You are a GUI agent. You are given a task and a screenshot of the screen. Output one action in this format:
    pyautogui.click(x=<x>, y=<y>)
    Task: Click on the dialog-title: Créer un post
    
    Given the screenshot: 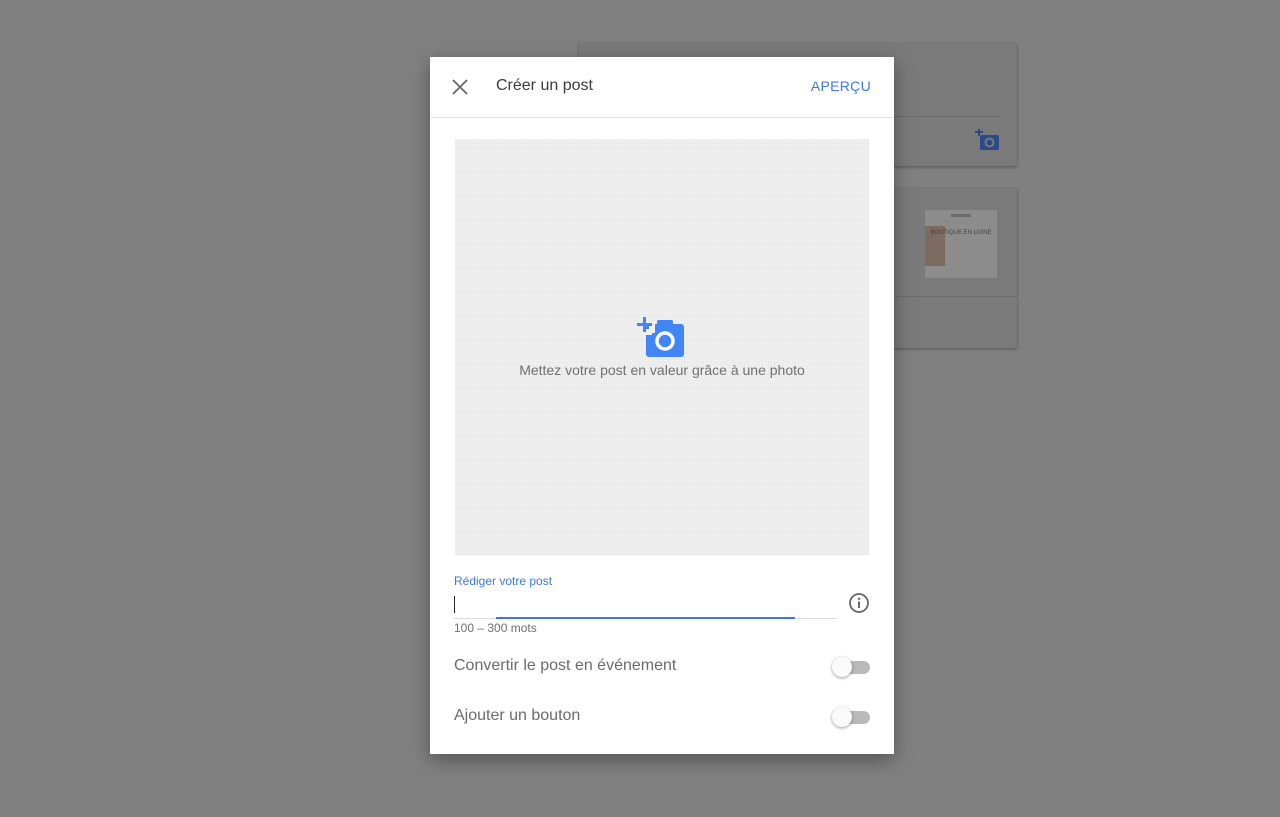 What is the action you would take?
    pyautogui.click(x=544, y=85)
    